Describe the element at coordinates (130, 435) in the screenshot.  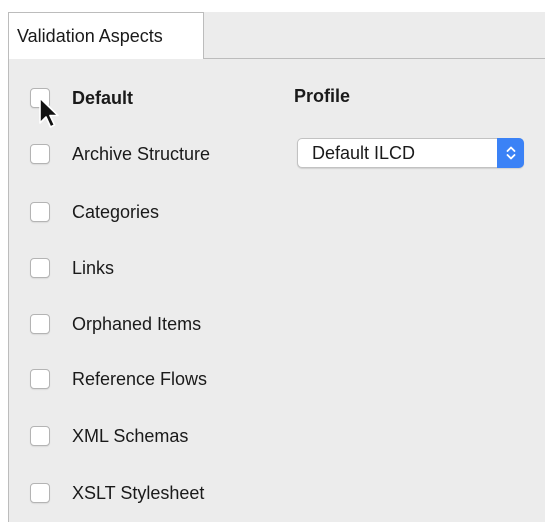
I see `aspect-label: XML Schemas` at that location.